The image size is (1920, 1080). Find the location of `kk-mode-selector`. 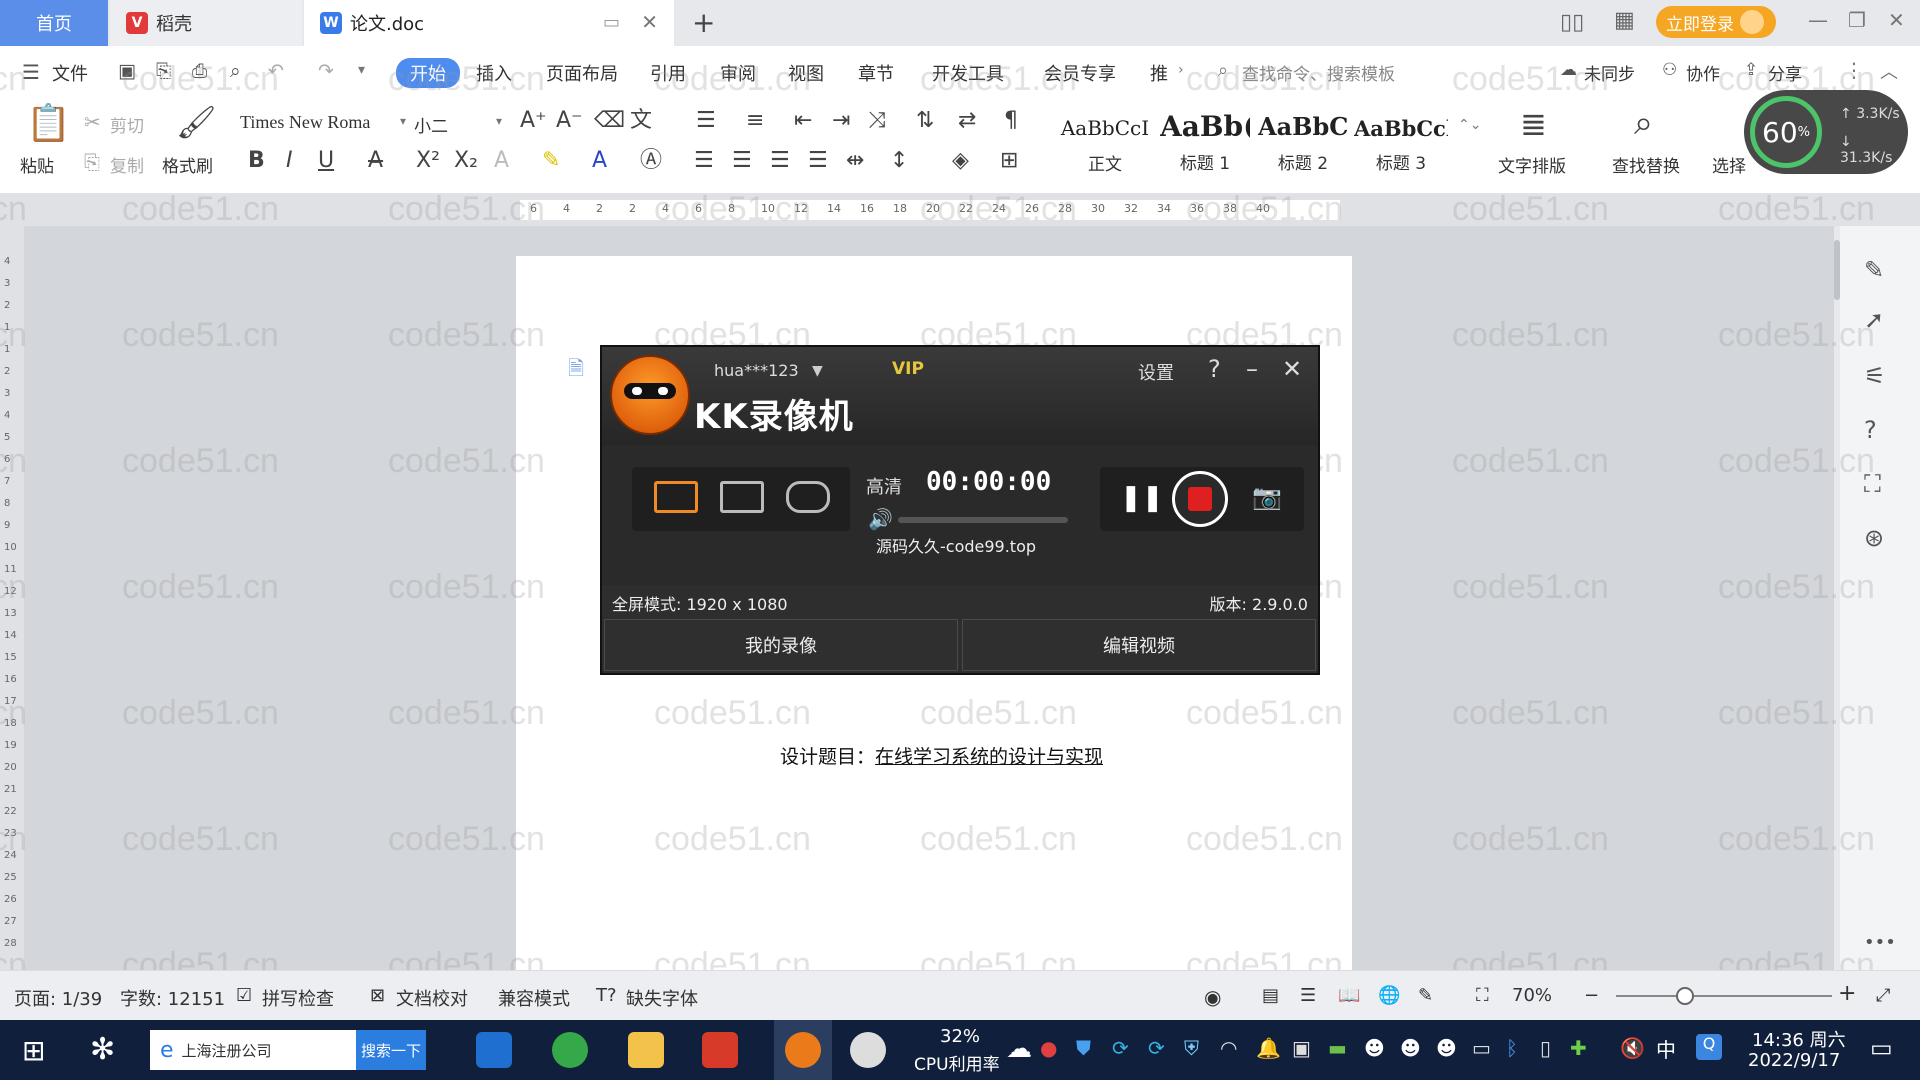

kk-mode-selector is located at coordinates (741, 499).